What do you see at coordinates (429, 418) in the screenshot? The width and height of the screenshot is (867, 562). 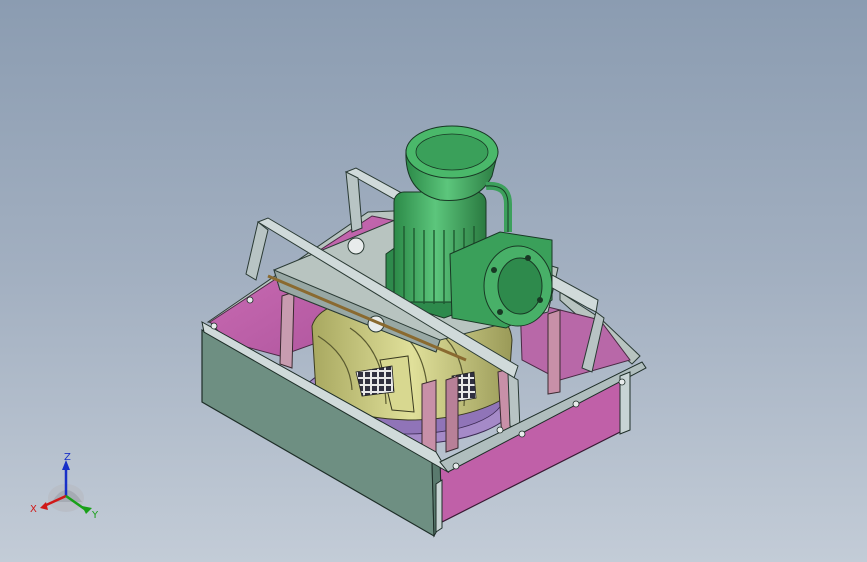 I see `frame-post-center-left` at bounding box center [429, 418].